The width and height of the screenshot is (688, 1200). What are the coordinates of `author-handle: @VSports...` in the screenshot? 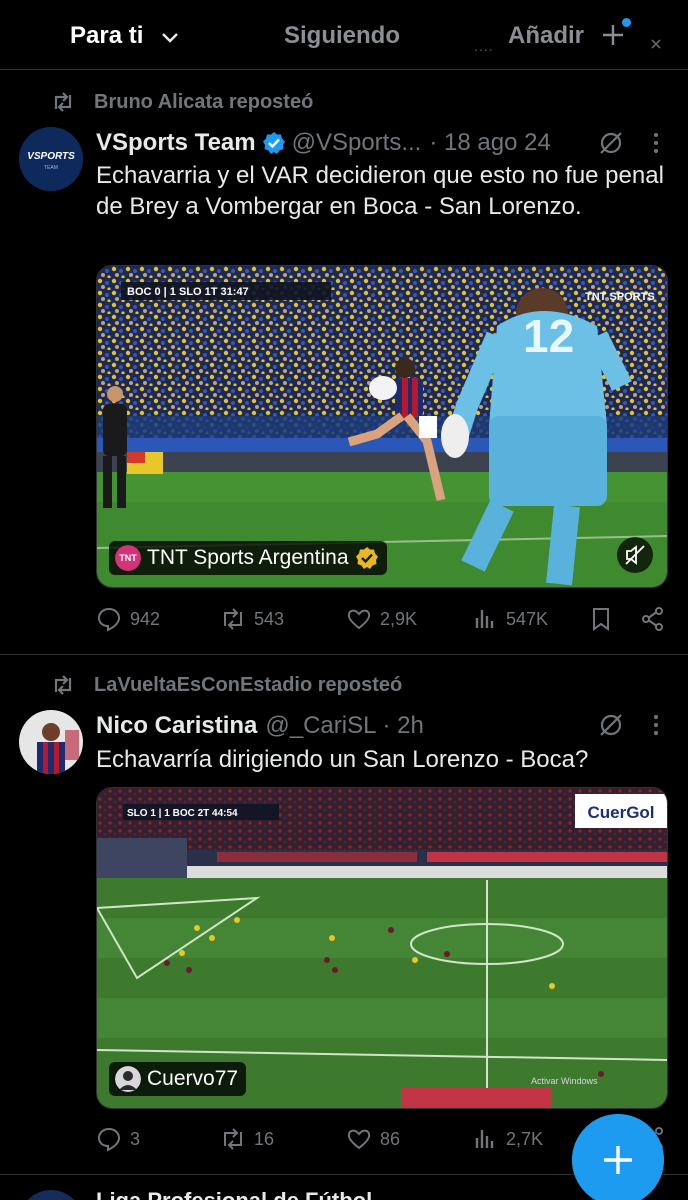 It's located at (357, 143).